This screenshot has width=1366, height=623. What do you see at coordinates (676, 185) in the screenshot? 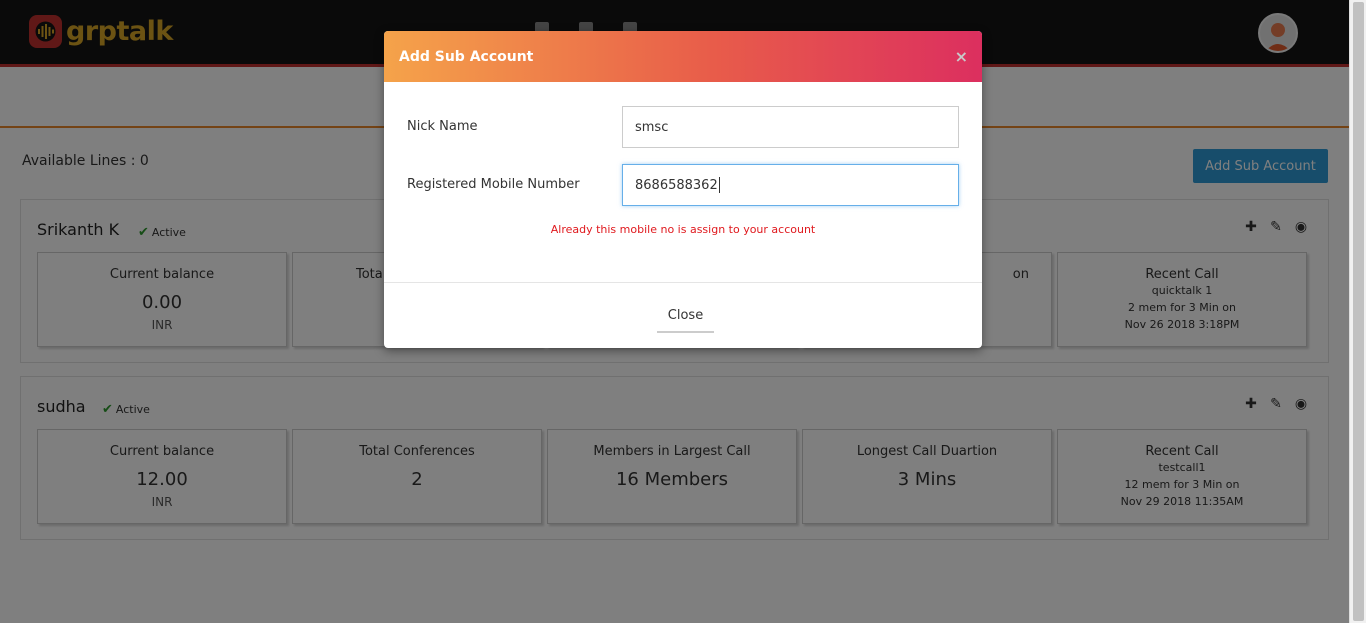
I see `mobile-number-value: 8686588362` at bounding box center [676, 185].